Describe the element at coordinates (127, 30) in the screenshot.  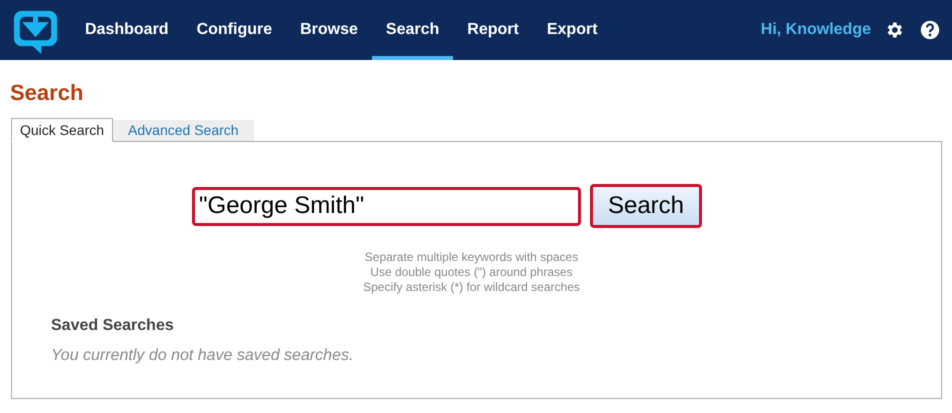
I see `nav-tab: Dashboard` at that location.